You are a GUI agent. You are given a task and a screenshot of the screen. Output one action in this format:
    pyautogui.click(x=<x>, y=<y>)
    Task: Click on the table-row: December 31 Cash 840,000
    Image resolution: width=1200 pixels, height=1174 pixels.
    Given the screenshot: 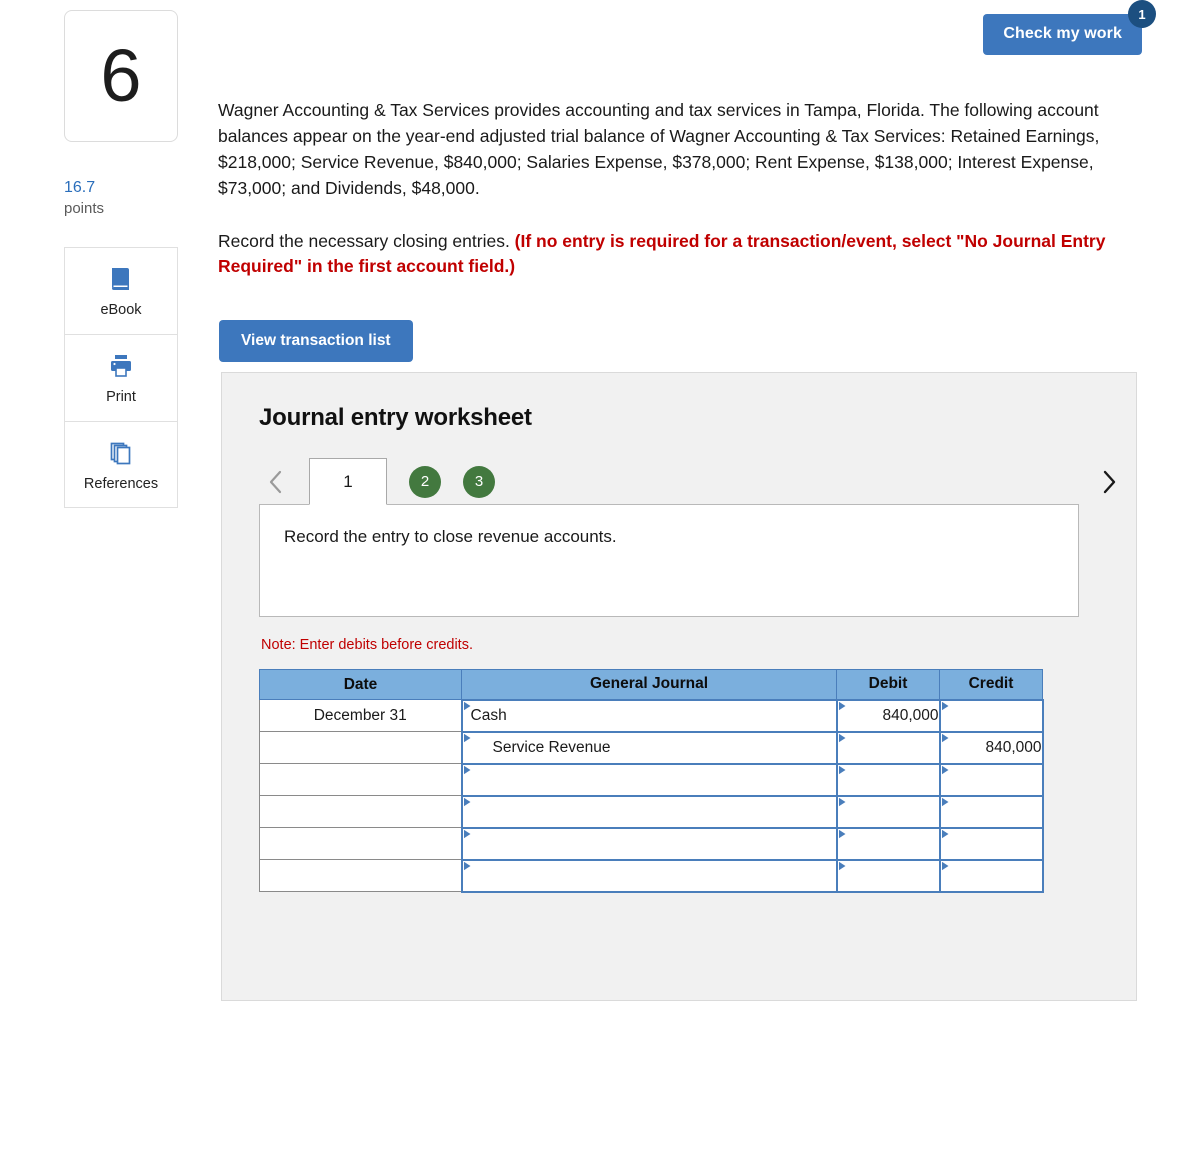 What is the action you would take?
    pyautogui.click(x=651, y=715)
    